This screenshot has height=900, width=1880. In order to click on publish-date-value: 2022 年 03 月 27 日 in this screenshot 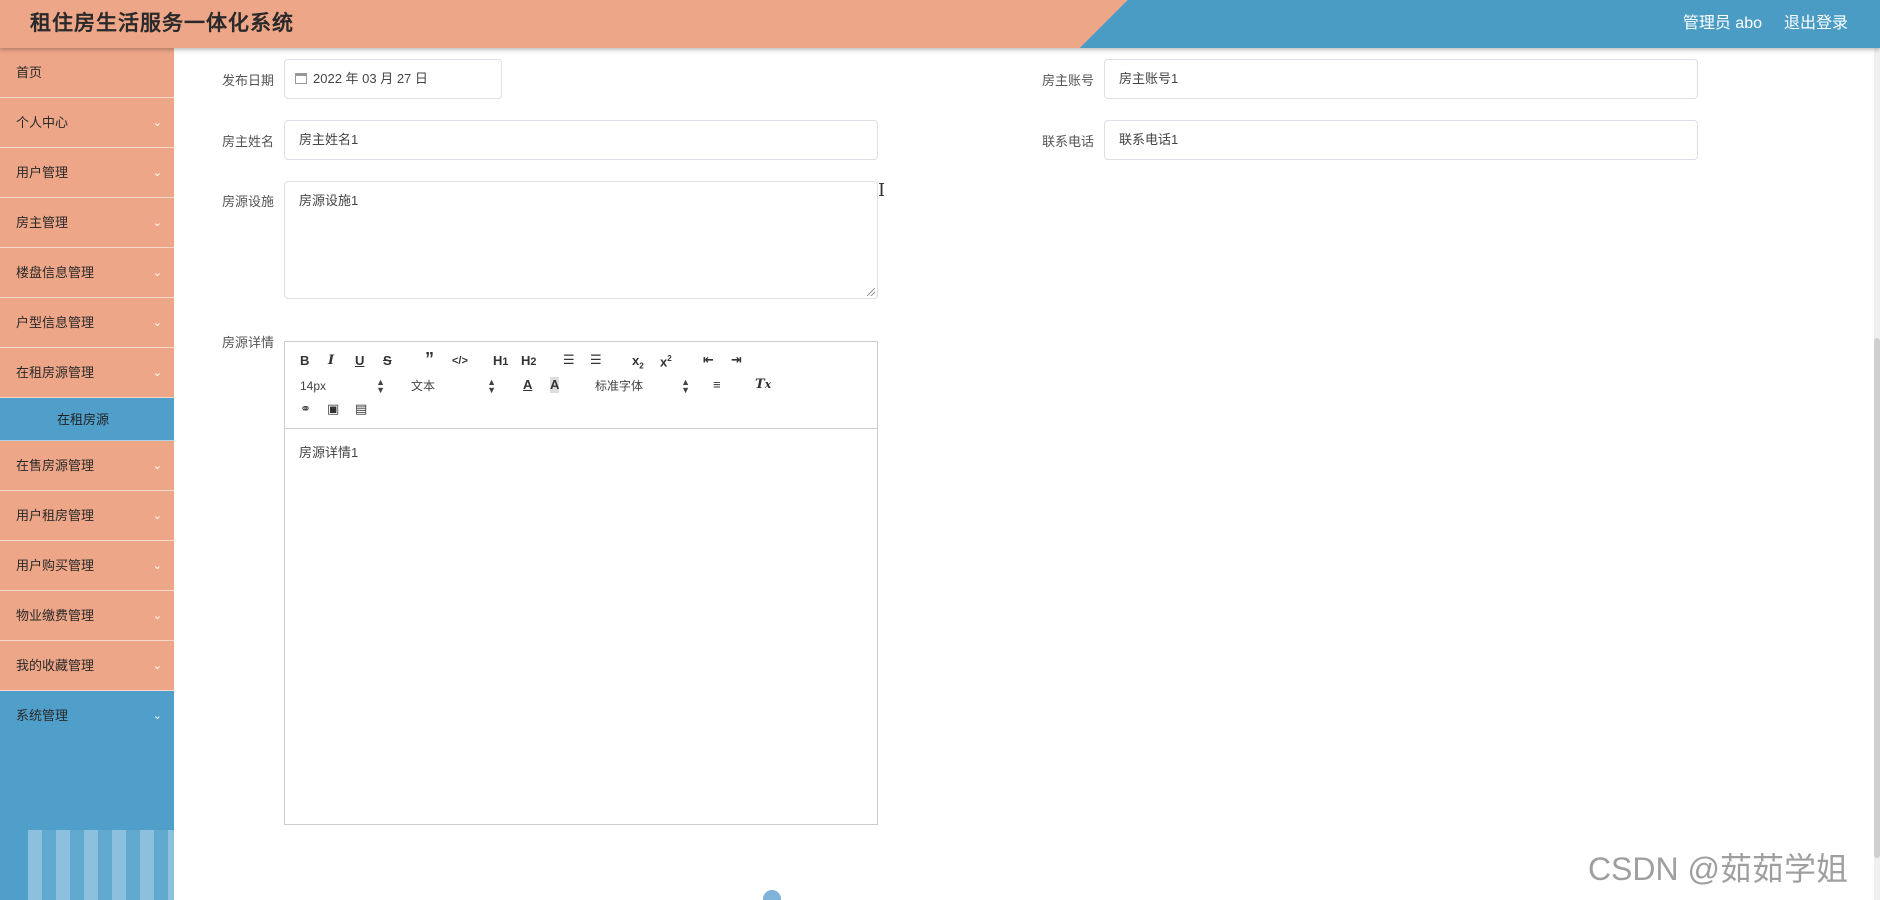, I will do `click(370, 78)`.